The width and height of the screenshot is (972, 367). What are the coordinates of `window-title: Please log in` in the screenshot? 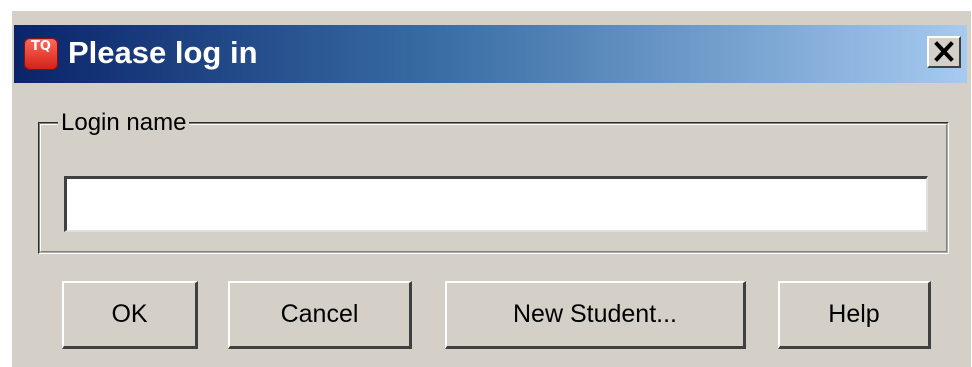 It's located at (163, 52).